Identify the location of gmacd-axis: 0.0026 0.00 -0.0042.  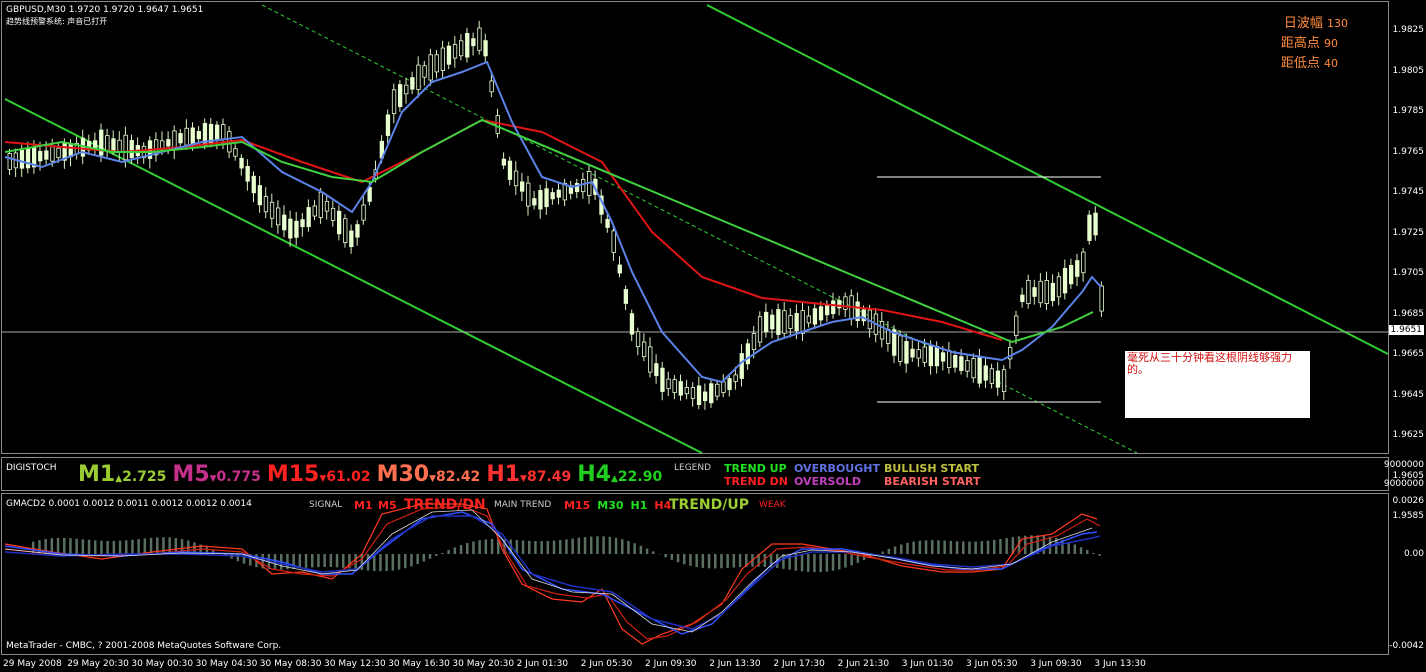
(1407, 574).